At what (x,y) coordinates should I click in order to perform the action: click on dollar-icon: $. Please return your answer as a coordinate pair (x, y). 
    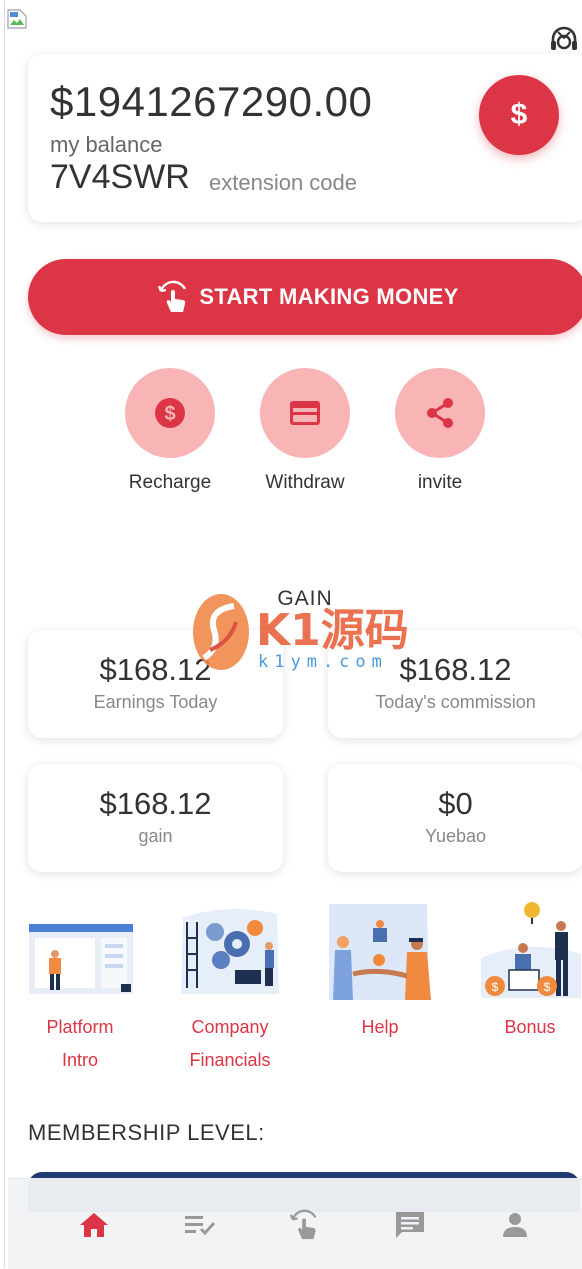
    Looking at the image, I should click on (170, 413).